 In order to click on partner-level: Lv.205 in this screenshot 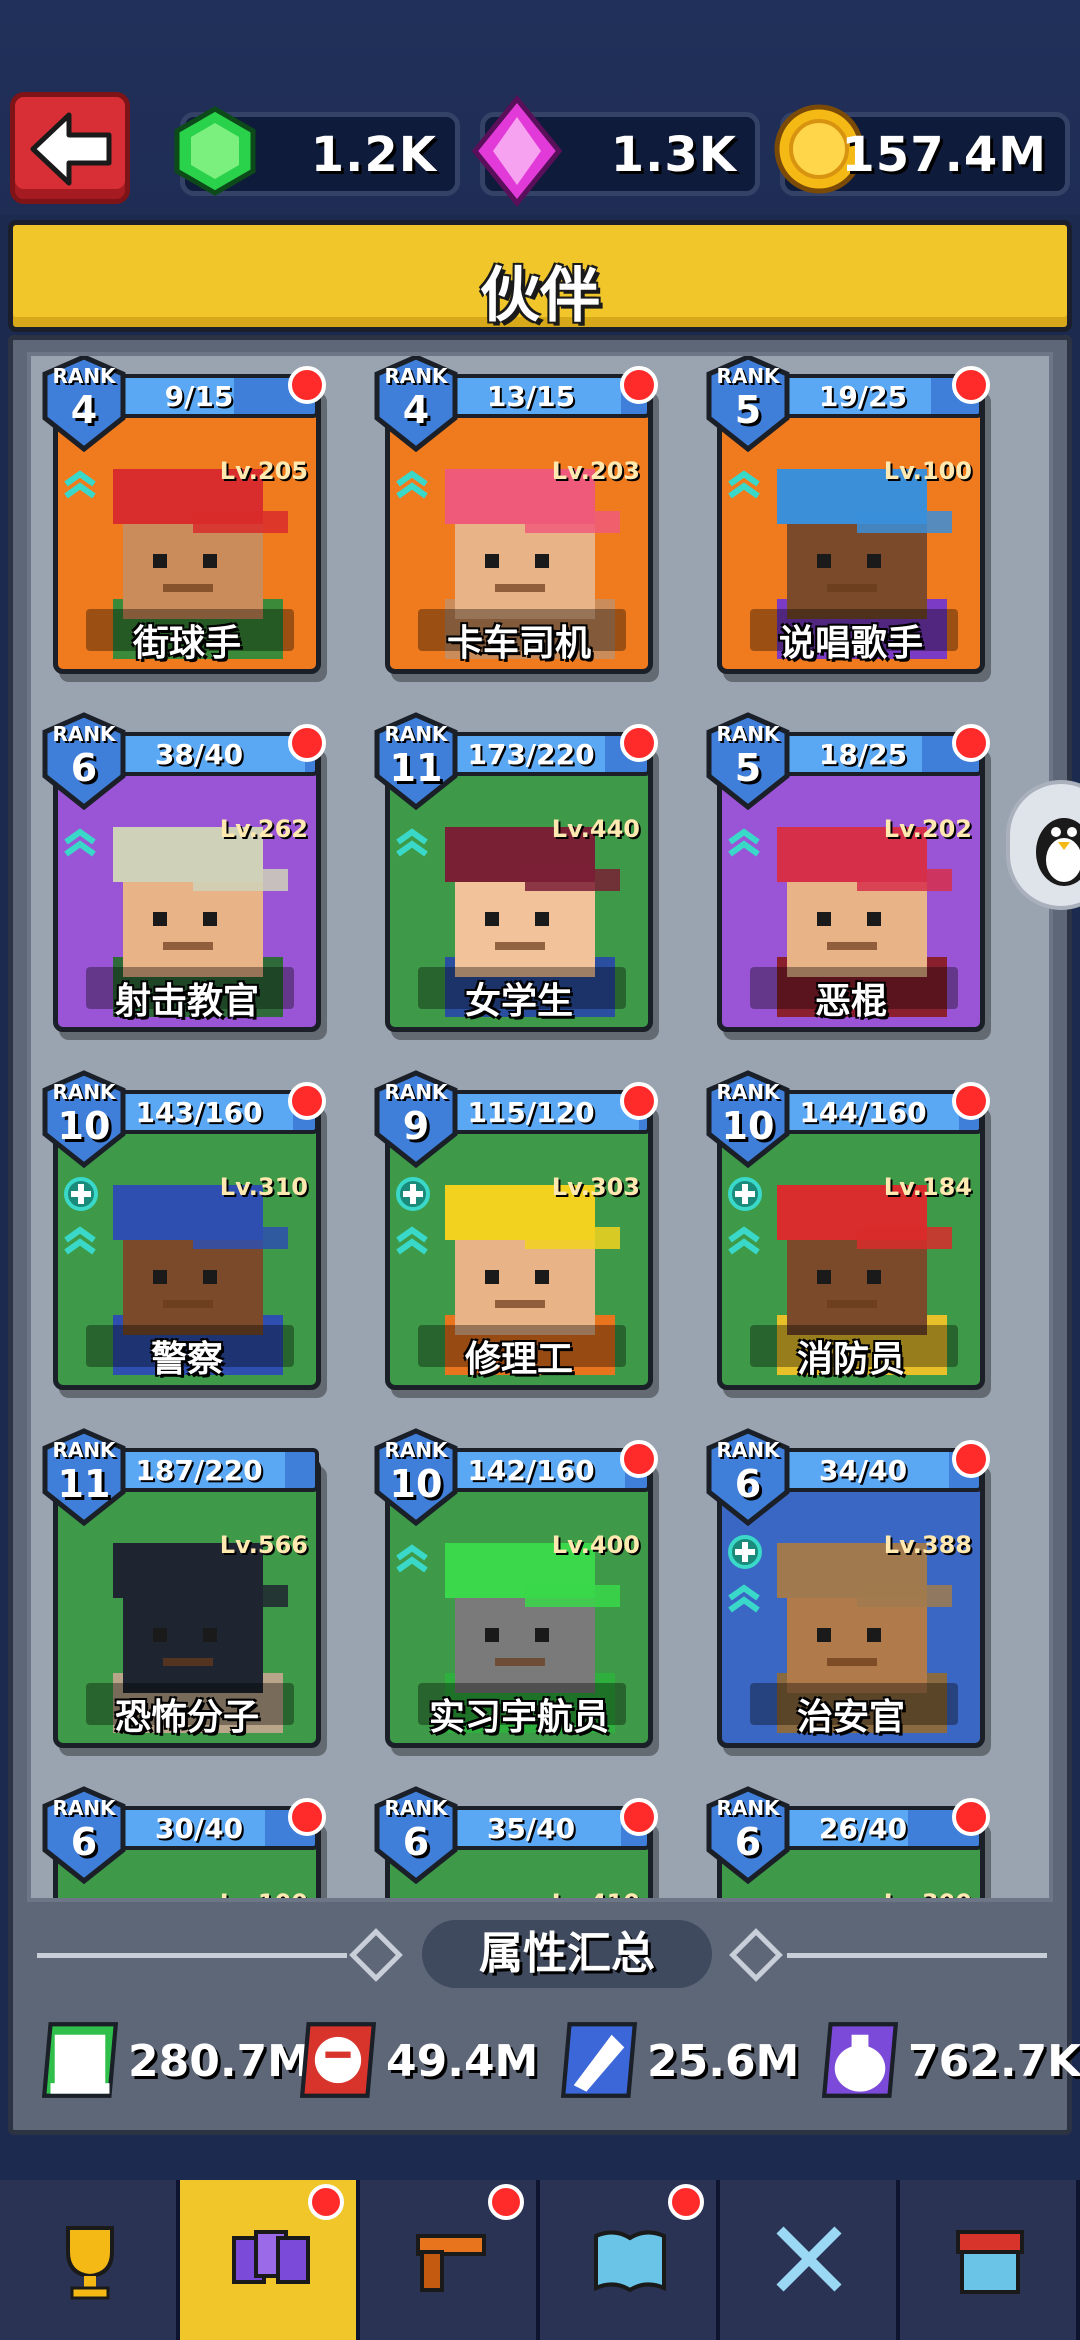, I will do `click(263, 471)`.